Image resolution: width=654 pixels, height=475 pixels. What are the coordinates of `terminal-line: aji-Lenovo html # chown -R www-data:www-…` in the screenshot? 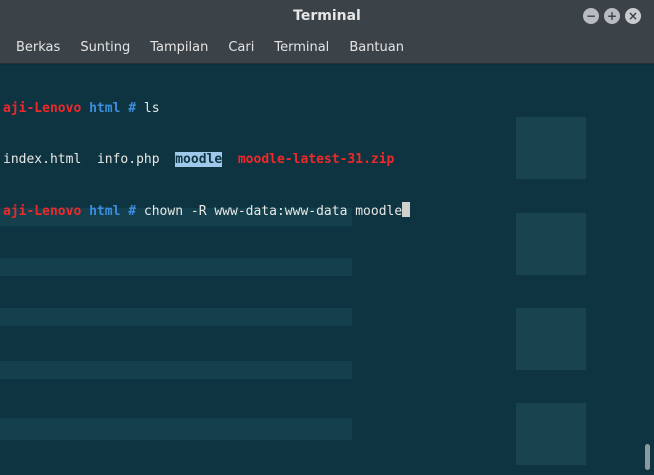 It's located at (207, 210).